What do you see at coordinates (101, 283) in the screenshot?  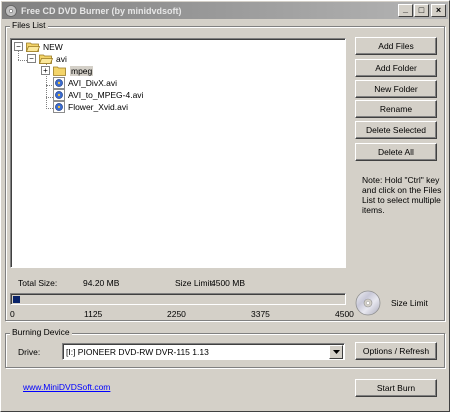 I see `total-size-value: 94.20 MB` at bounding box center [101, 283].